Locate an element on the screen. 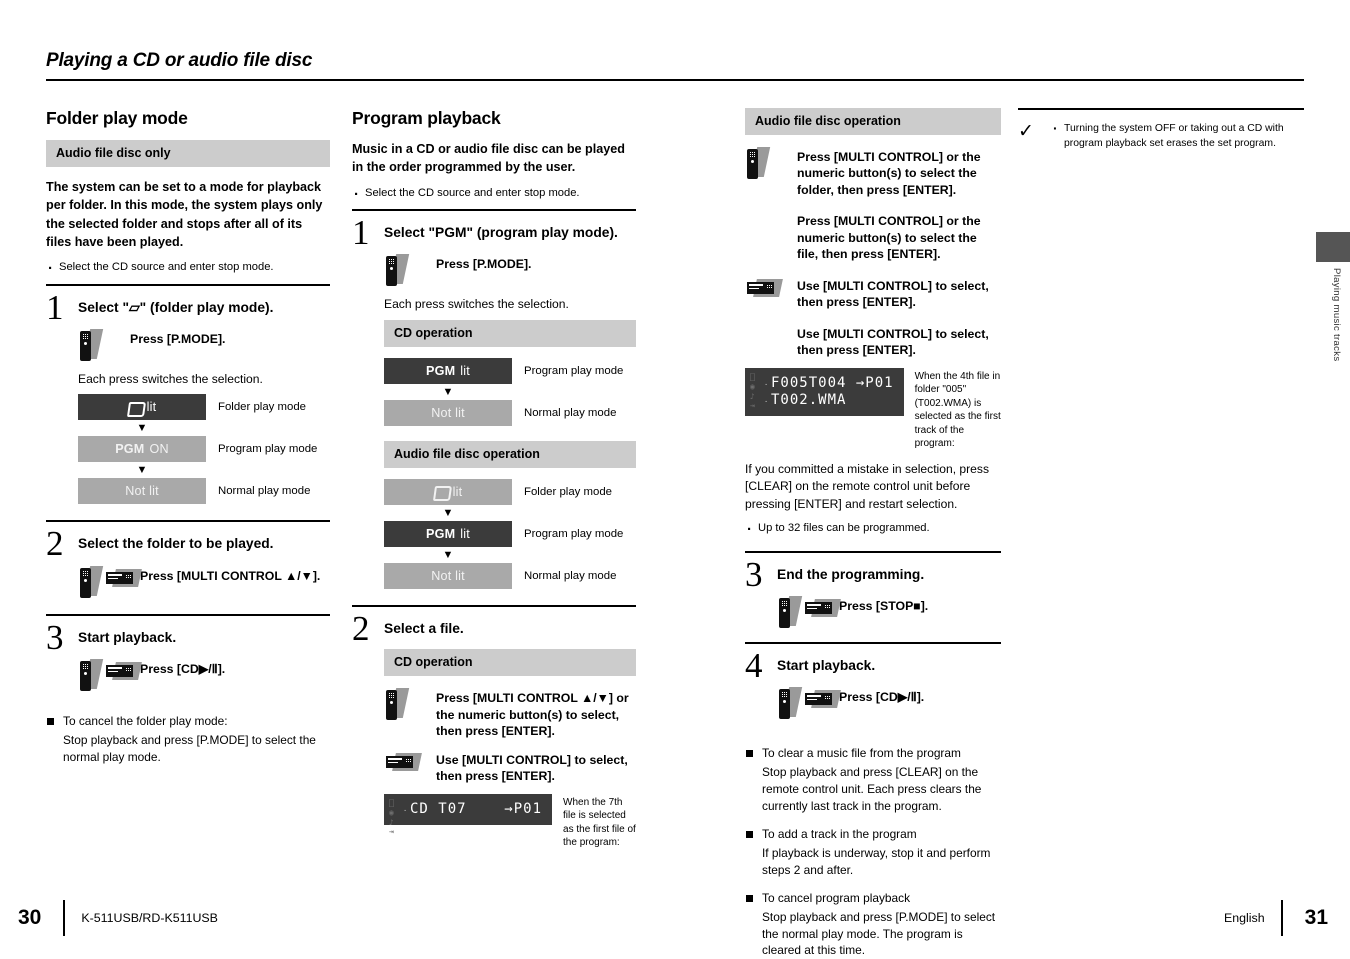 This screenshot has width=1350, height=959. instruction-row: Press [STOP■]. is located at coordinates (889, 612).